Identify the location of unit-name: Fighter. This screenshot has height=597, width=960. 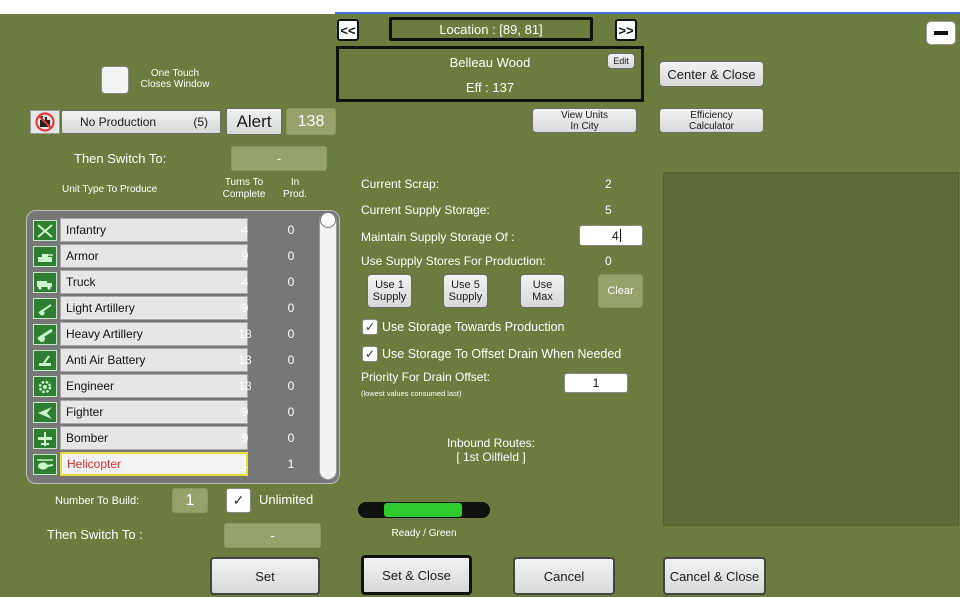
(154, 412).